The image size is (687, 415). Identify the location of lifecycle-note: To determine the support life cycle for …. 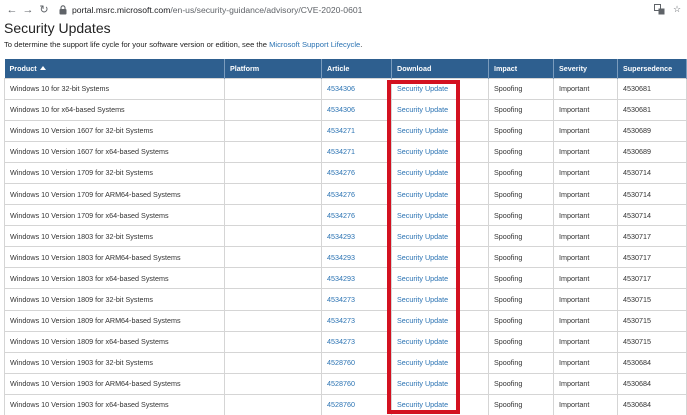
(183, 44).